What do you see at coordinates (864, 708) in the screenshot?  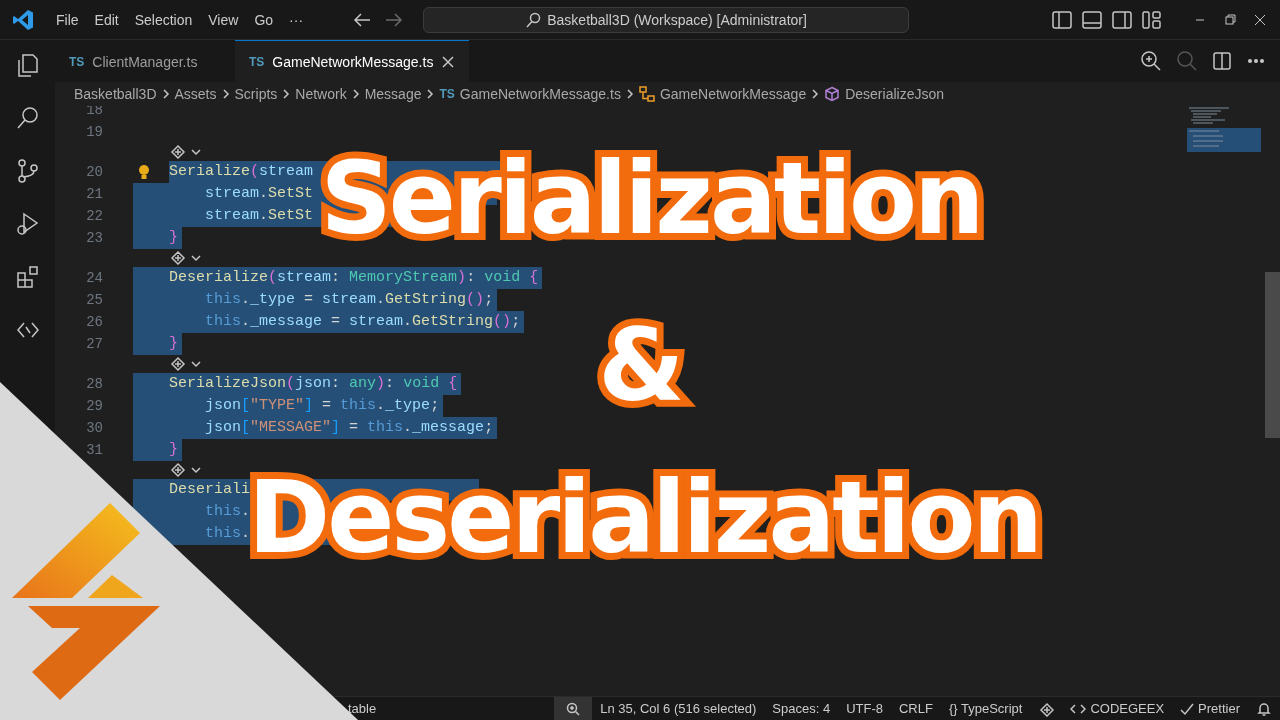 I see `status-item: UTF-8` at bounding box center [864, 708].